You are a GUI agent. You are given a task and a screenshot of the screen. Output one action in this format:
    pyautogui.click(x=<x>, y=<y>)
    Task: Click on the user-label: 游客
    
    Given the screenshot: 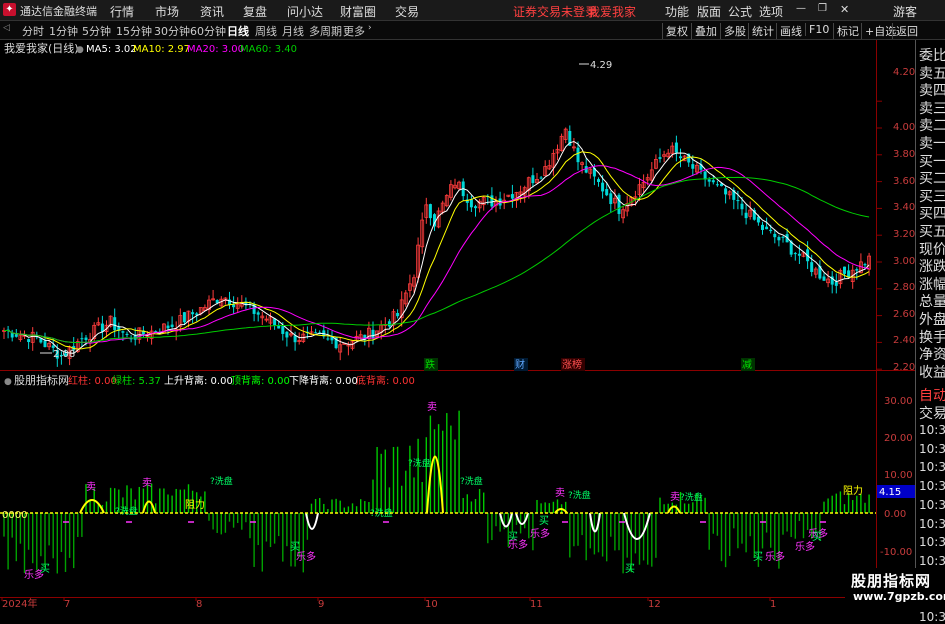 What is the action you would take?
    pyautogui.click(x=905, y=11)
    